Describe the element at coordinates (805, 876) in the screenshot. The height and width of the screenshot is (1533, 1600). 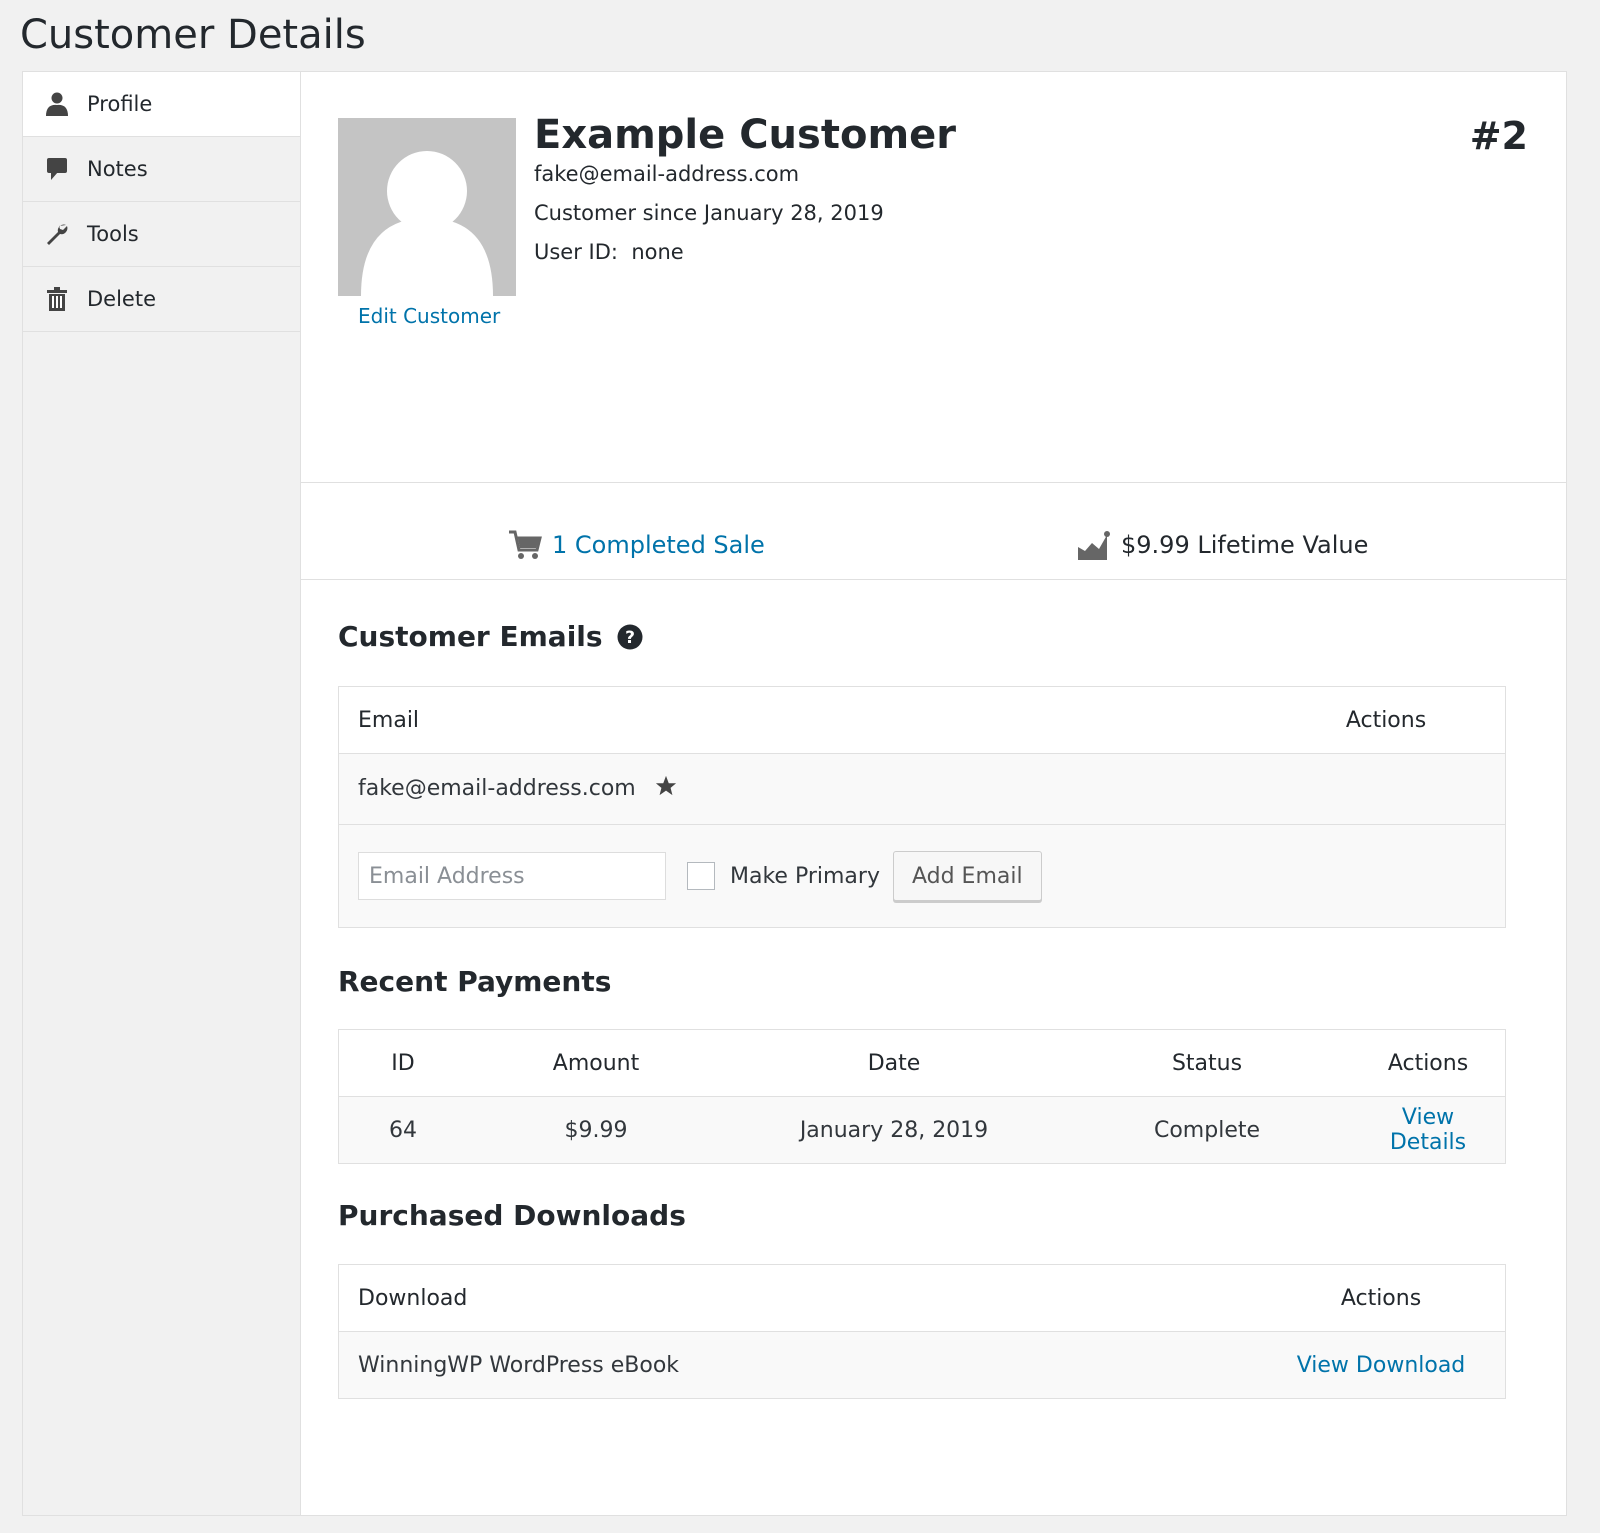
I see `make-primary-label: Make Primary` at that location.